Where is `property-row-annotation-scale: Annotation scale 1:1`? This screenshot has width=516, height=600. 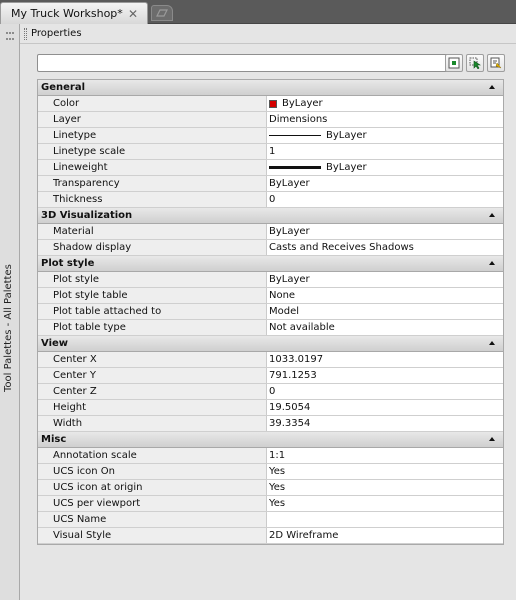 property-row-annotation-scale: Annotation scale 1:1 is located at coordinates (270, 456).